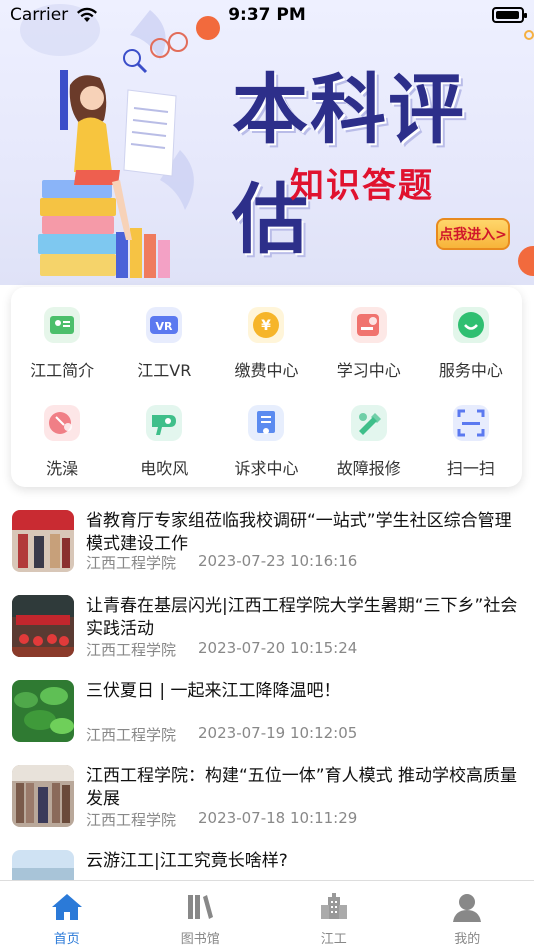 Image resolution: width=534 pixels, height=950 pixels. Describe the element at coordinates (278, 561) in the screenshot. I see `news-time: 2023-07-23 10:16:16` at that location.